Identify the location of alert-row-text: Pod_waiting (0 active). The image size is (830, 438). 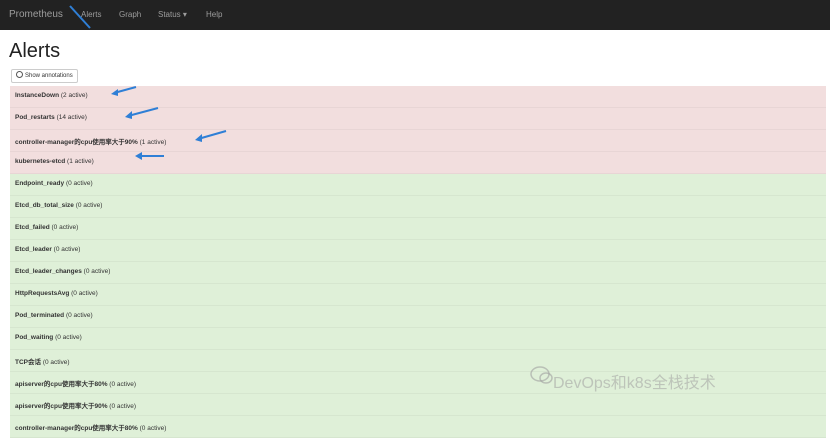
(48, 337).